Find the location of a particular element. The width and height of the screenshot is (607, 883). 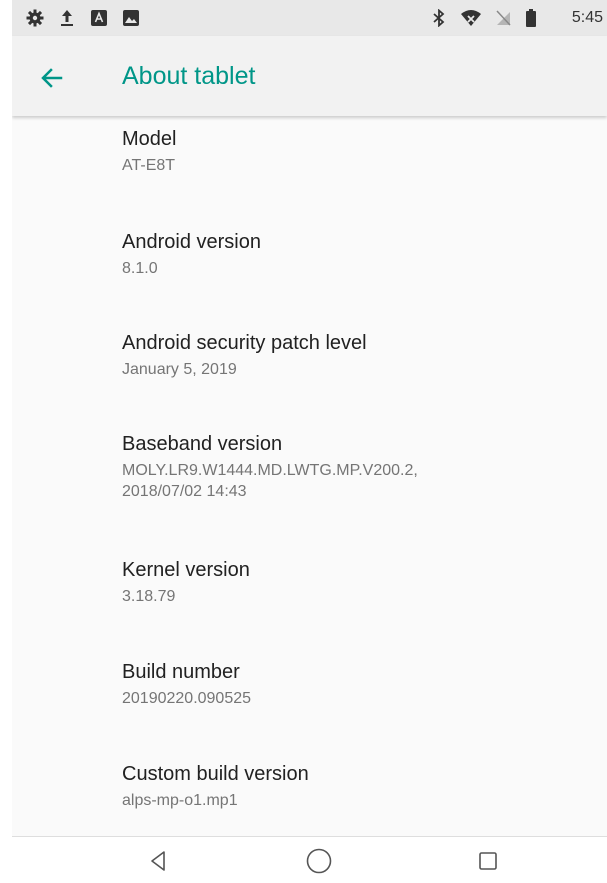

item-summary: 3.18.79 is located at coordinates (149, 596).